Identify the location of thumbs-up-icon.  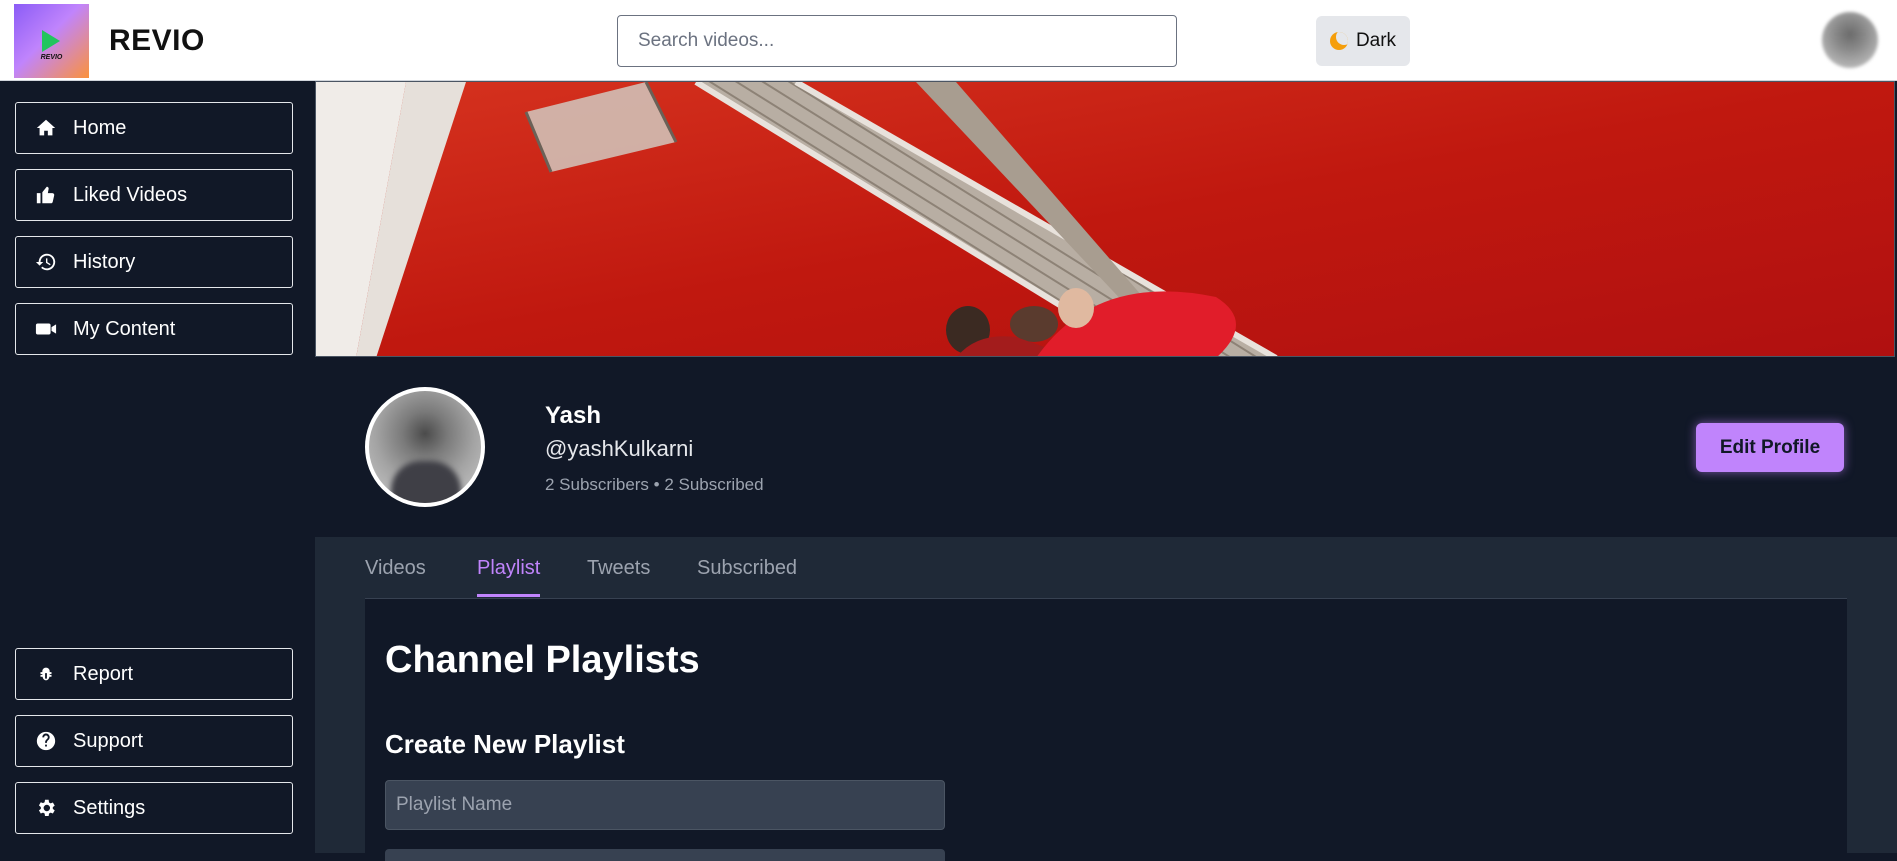
(46, 195).